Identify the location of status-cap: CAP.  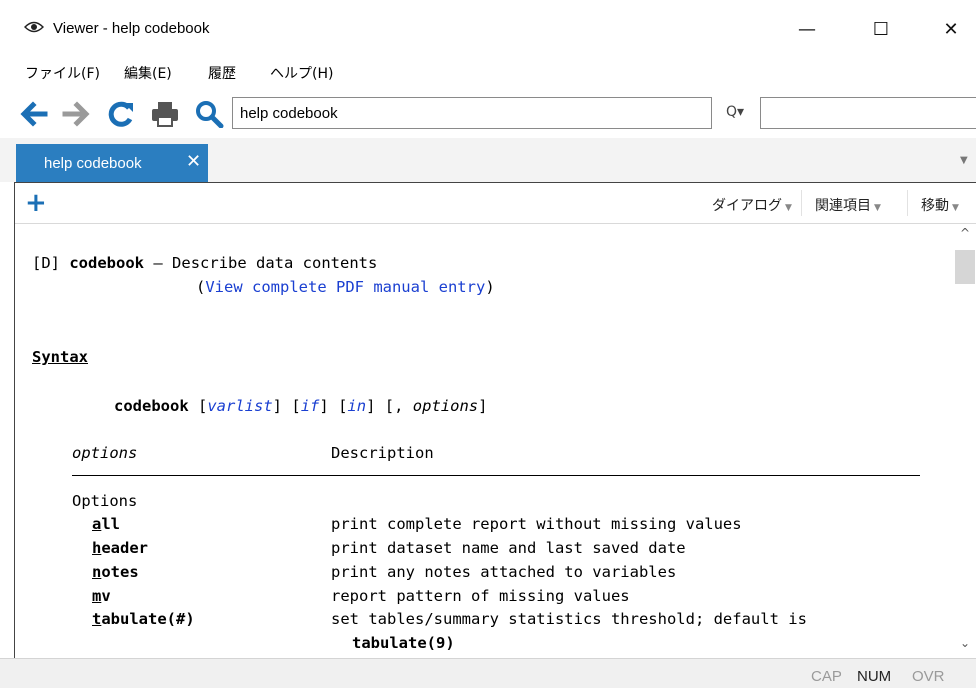
(826, 676).